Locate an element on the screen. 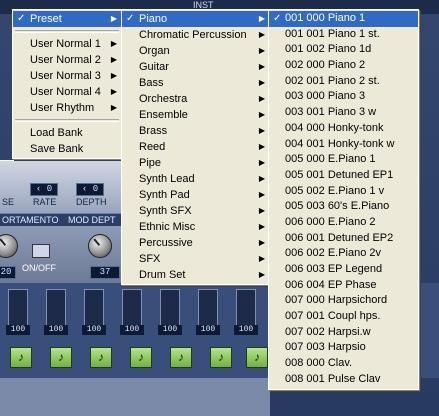  menu-item-label: 007 003 Harpsio is located at coordinates (325, 347).